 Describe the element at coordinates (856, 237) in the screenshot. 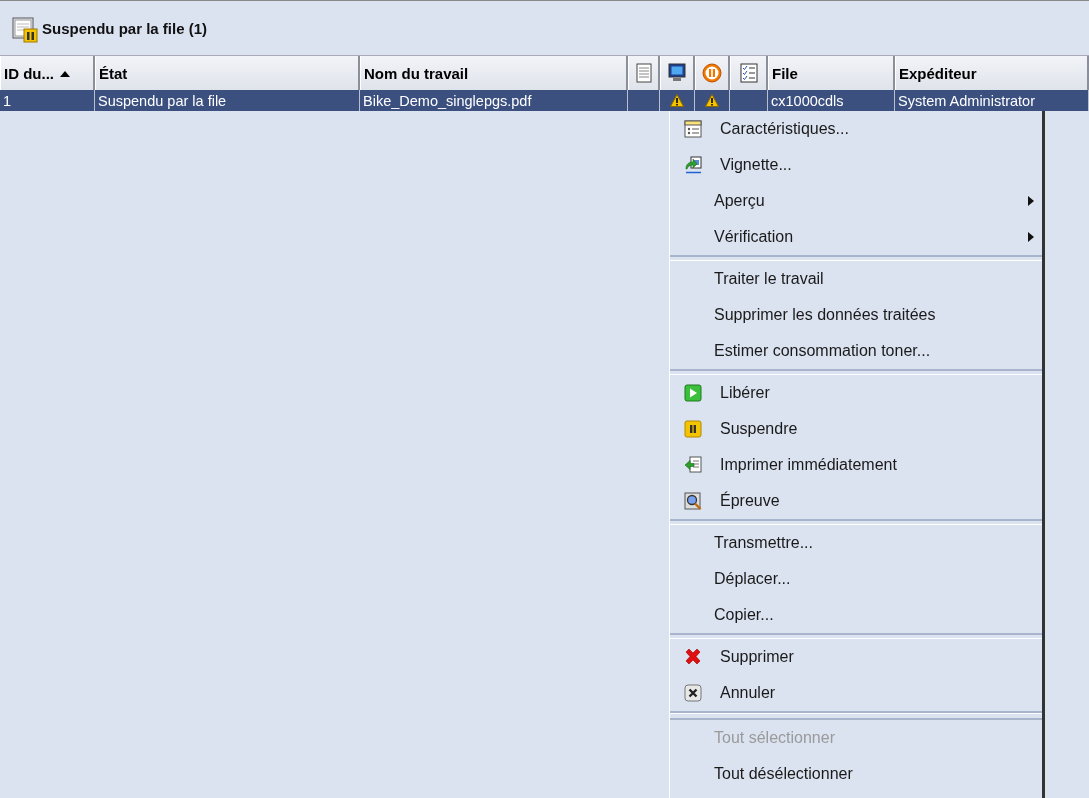

I see `menu-item: Vérification` at that location.